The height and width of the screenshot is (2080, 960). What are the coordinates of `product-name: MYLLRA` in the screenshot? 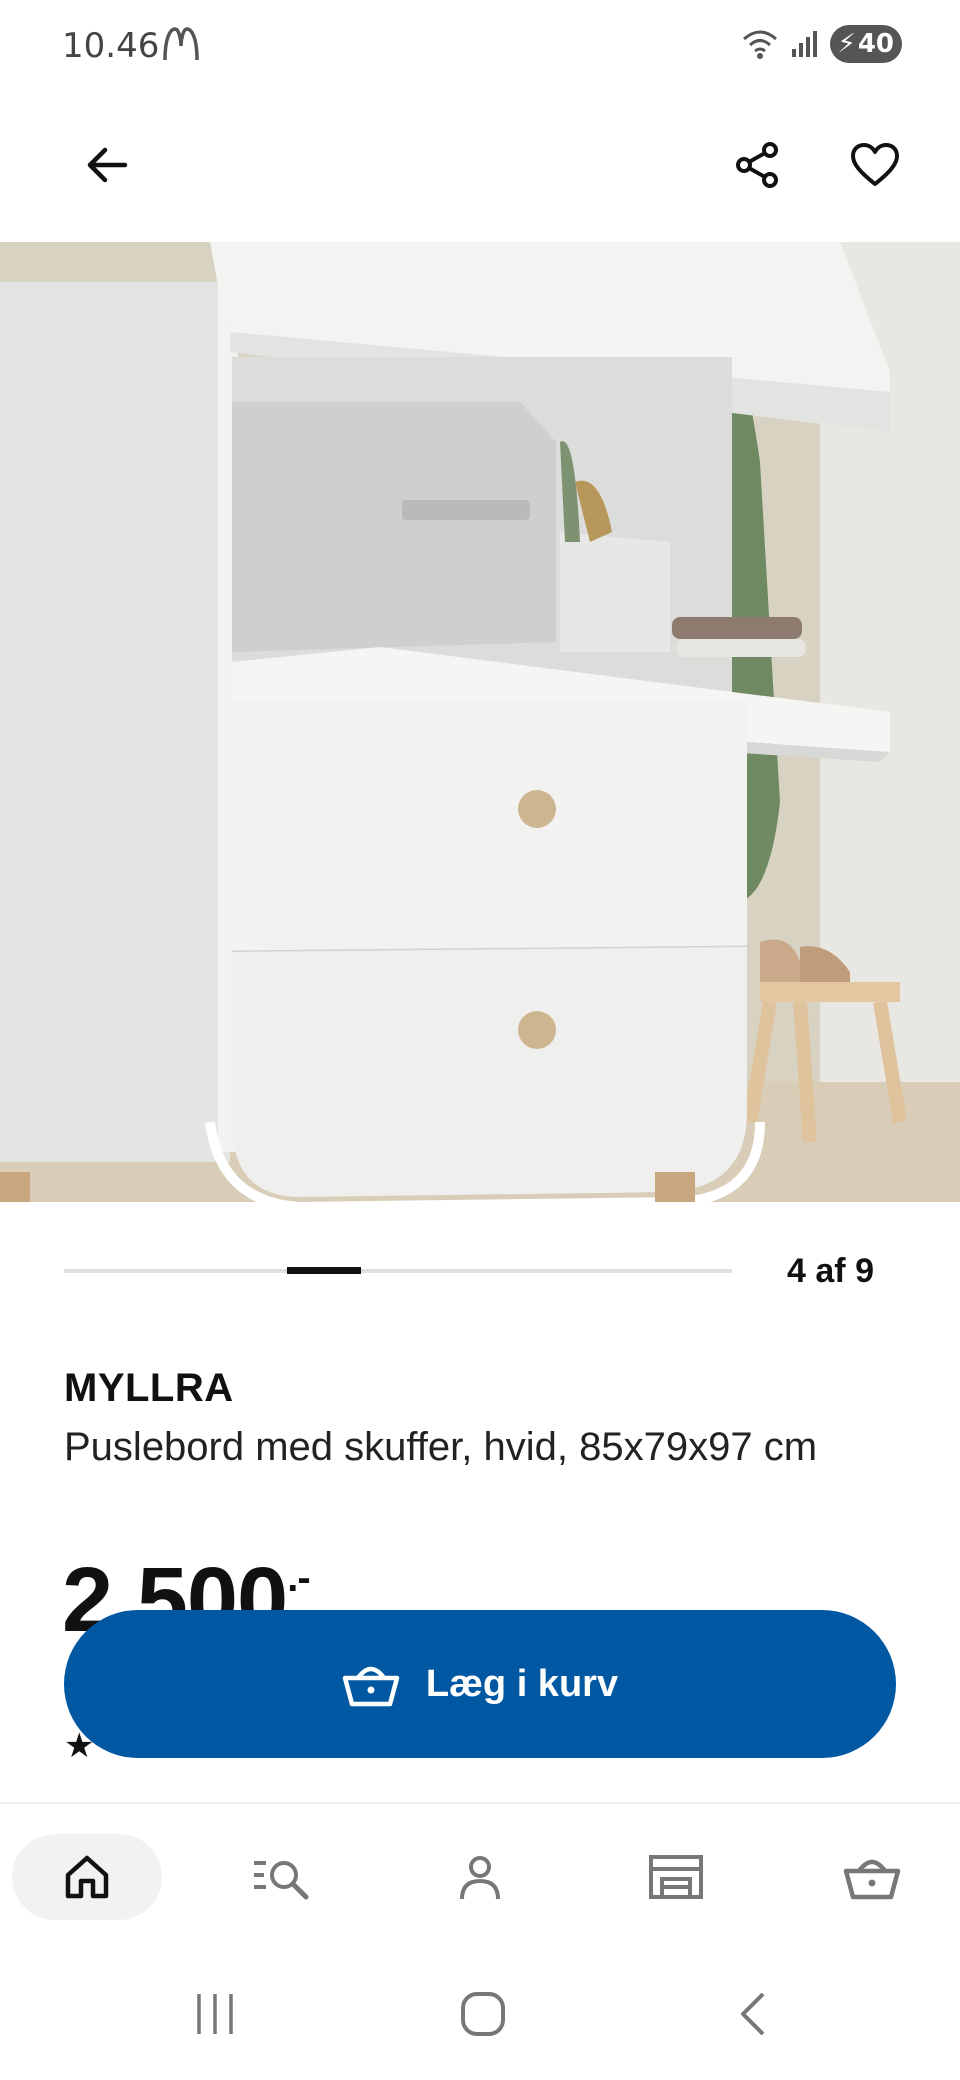 It's located at (149, 1388).